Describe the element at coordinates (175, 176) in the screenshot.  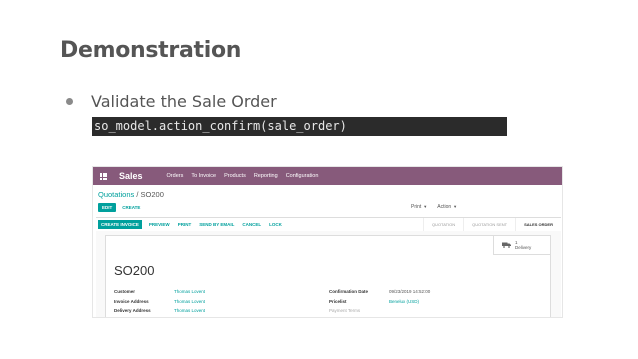
I see `menu-item-orders: Orders` at that location.